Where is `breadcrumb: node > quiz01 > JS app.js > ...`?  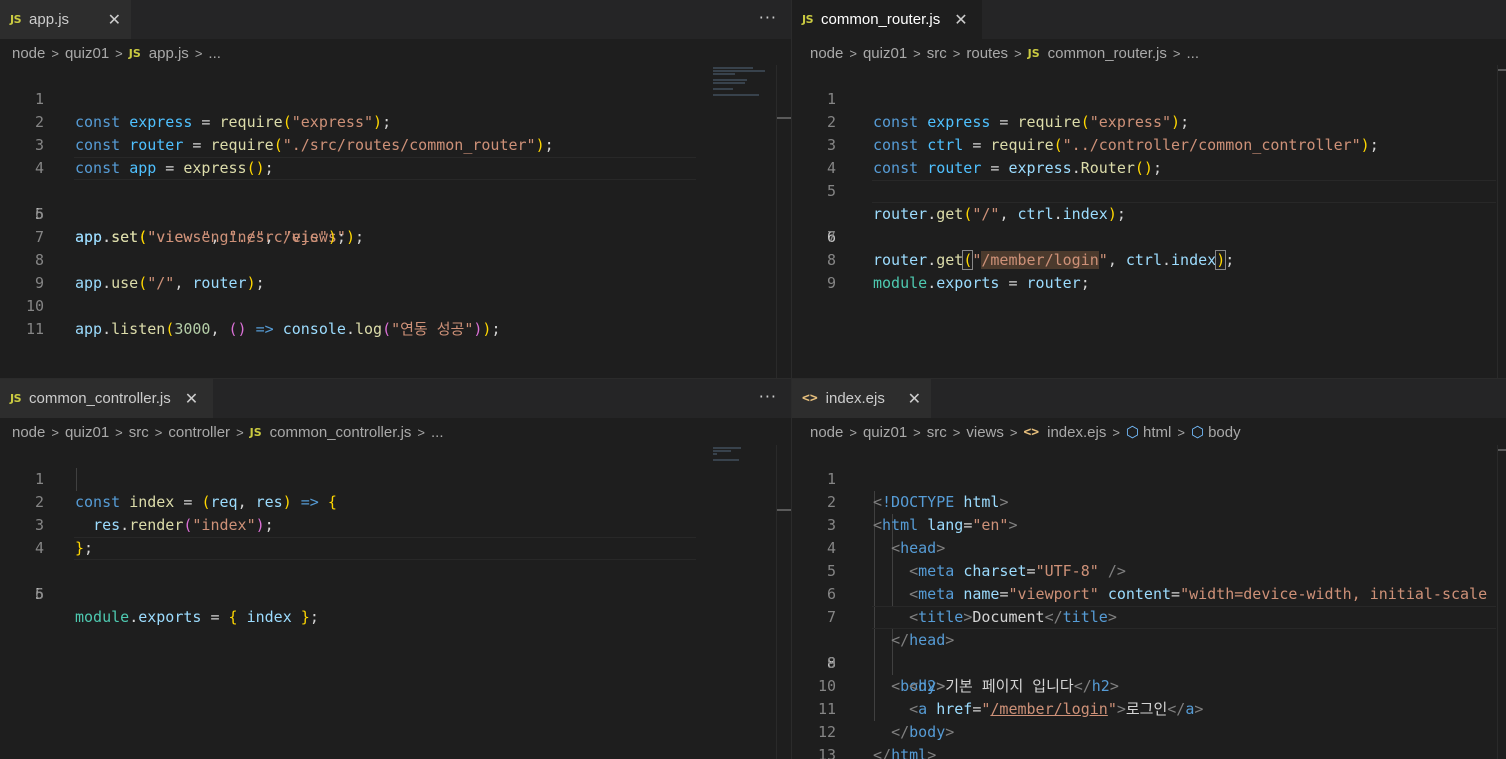 breadcrumb: node > quiz01 > JS app.js > ... is located at coordinates (116, 53).